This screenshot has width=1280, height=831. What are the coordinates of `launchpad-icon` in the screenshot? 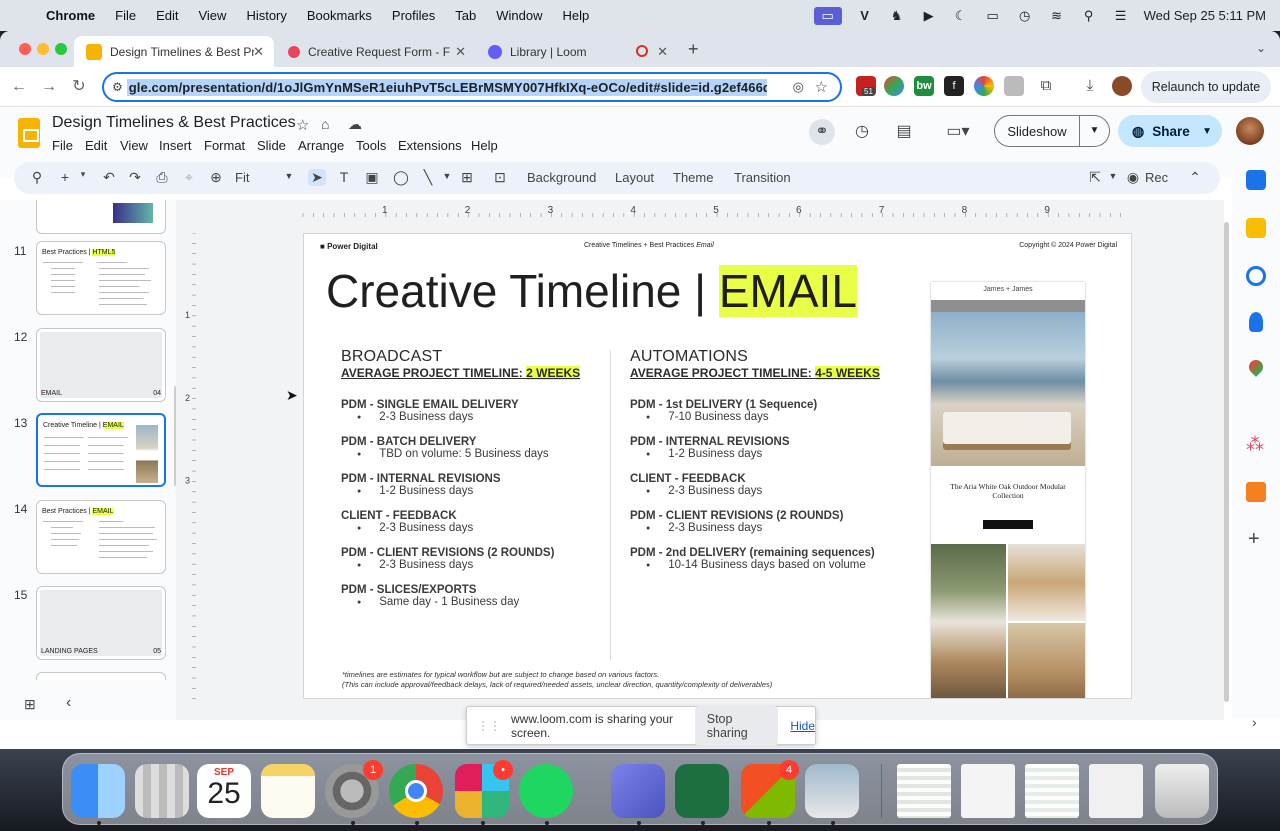 It's located at (162, 791).